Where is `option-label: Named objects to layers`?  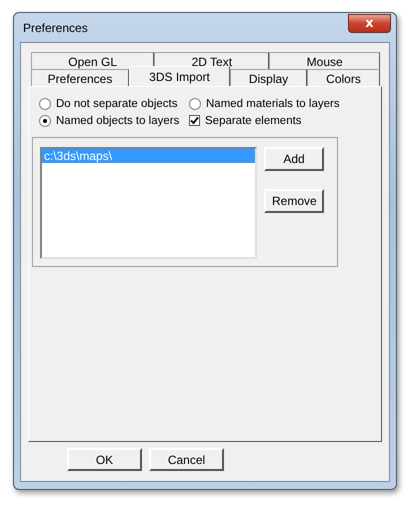
option-label: Named objects to layers is located at coordinates (118, 120).